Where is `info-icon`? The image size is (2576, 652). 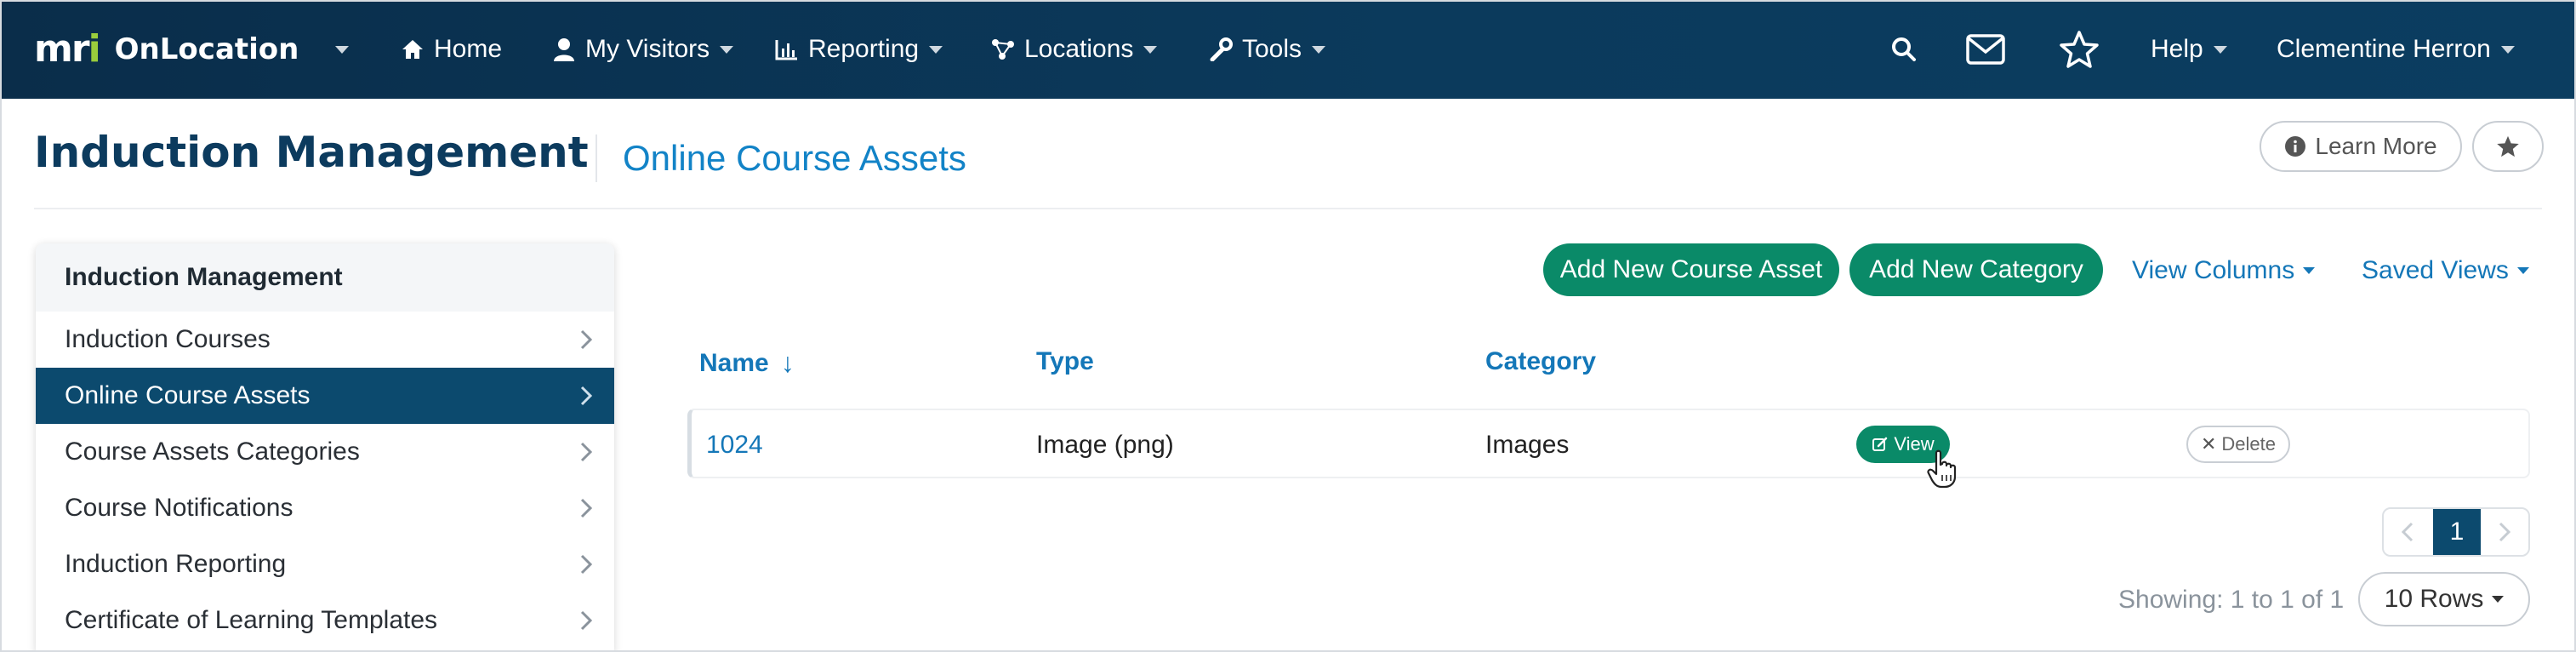
info-icon is located at coordinates (2295, 146).